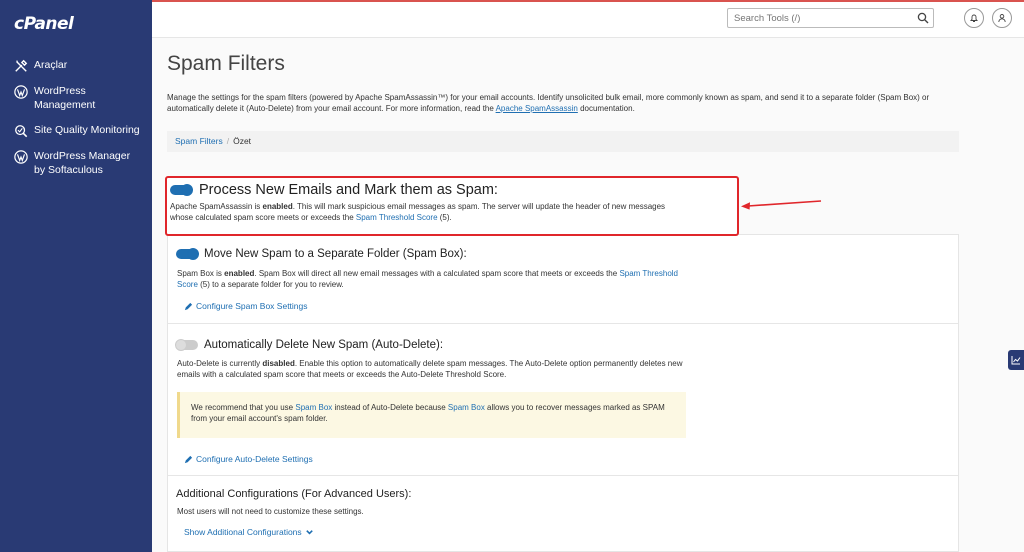  I want to click on page-title: Spam Filters, so click(226, 63).